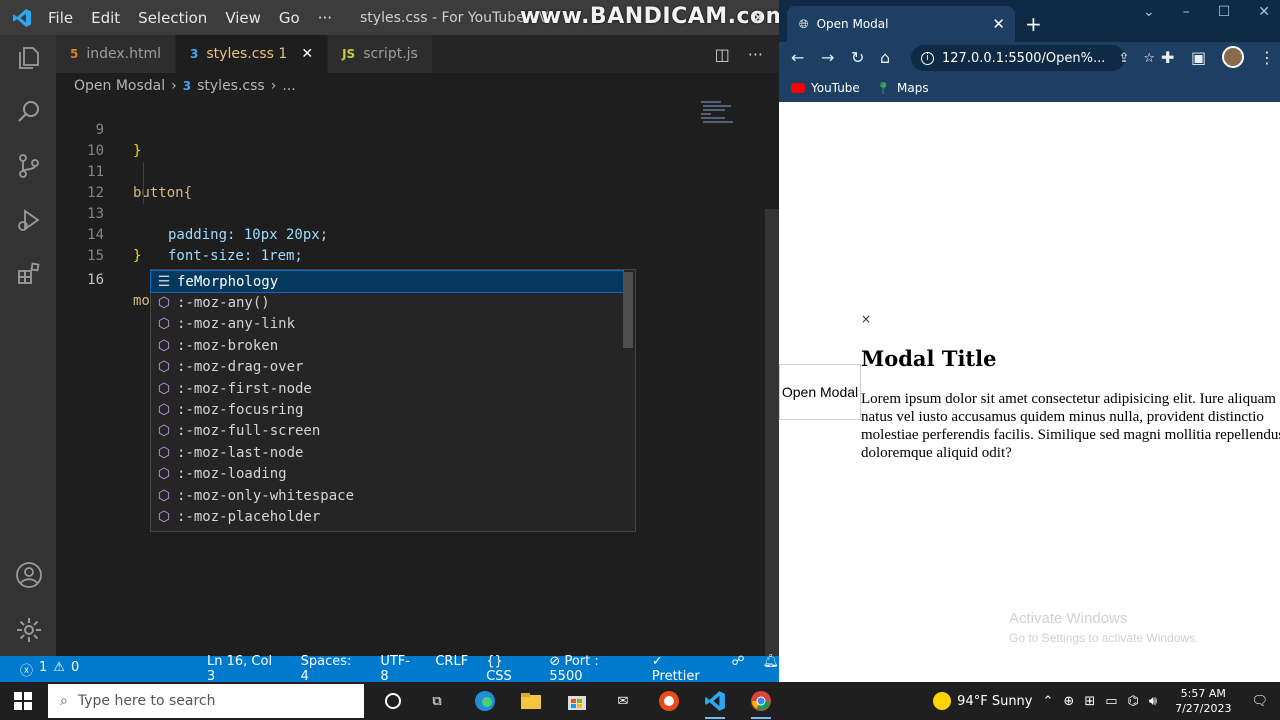 This screenshot has height=720, width=1280. What do you see at coordinates (1198, 57) in the screenshot?
I see `side-panel-icon: ▣` at bounding box center [1198, 57].